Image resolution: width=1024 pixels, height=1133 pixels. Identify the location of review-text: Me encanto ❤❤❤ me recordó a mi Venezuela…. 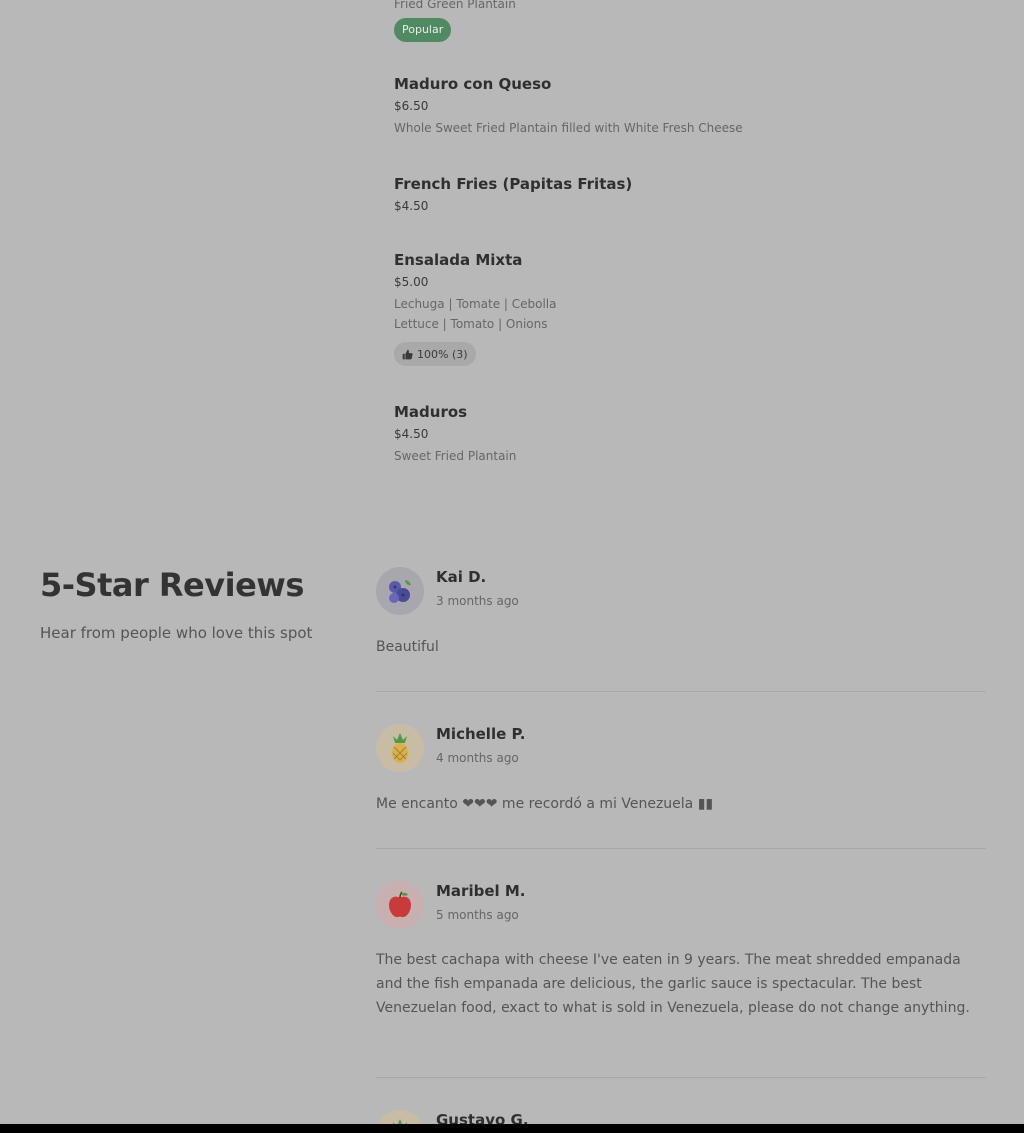
(545, 804).